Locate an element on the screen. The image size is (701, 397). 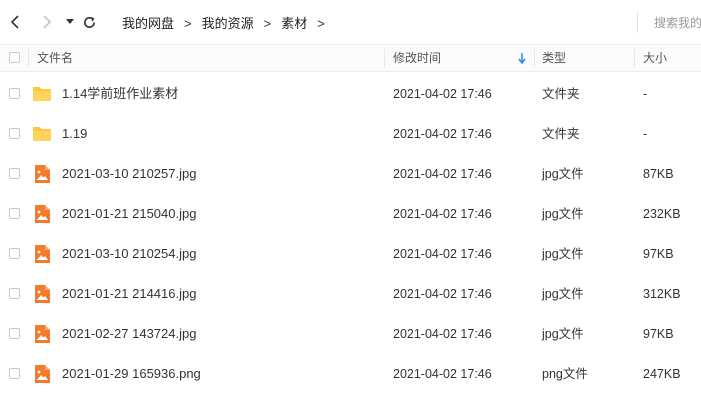
refresh-icon is located at coordinates (89, 22).